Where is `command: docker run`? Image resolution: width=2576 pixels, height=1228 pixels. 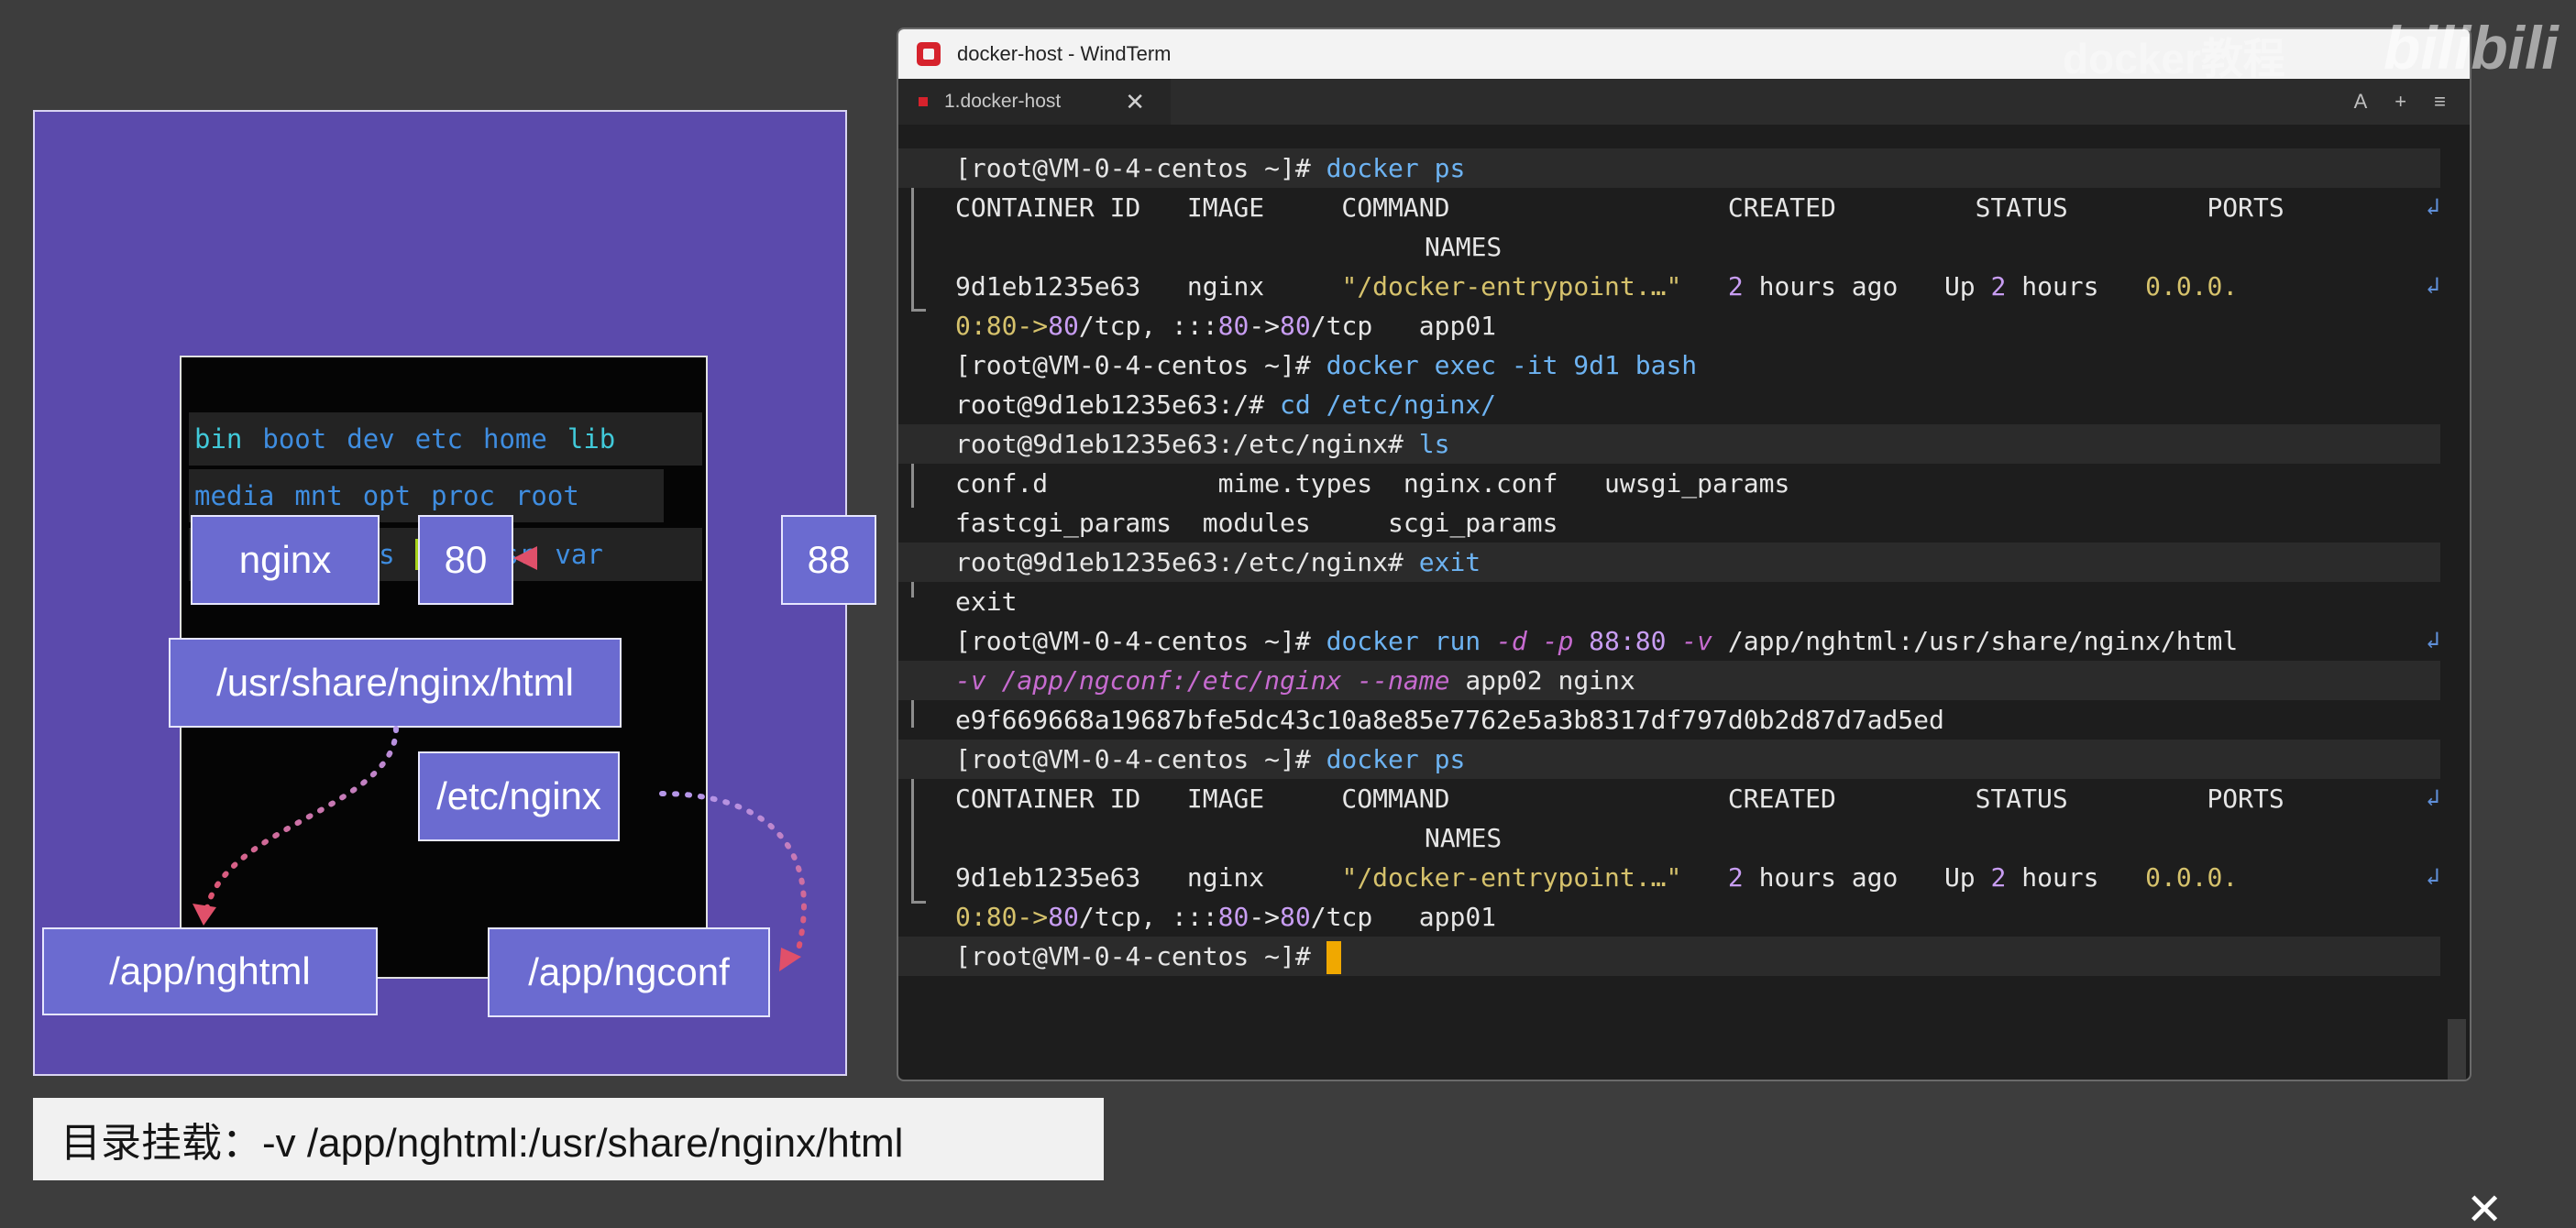 command: docker run is located at coordinates (1412, 641).